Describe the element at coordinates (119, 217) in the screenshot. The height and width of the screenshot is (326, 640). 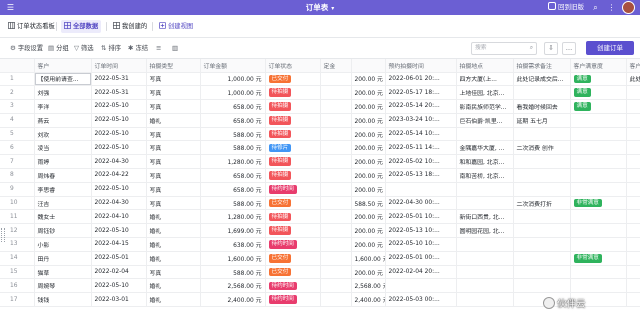
I see `cell-date: 2022-04-10` at that location.